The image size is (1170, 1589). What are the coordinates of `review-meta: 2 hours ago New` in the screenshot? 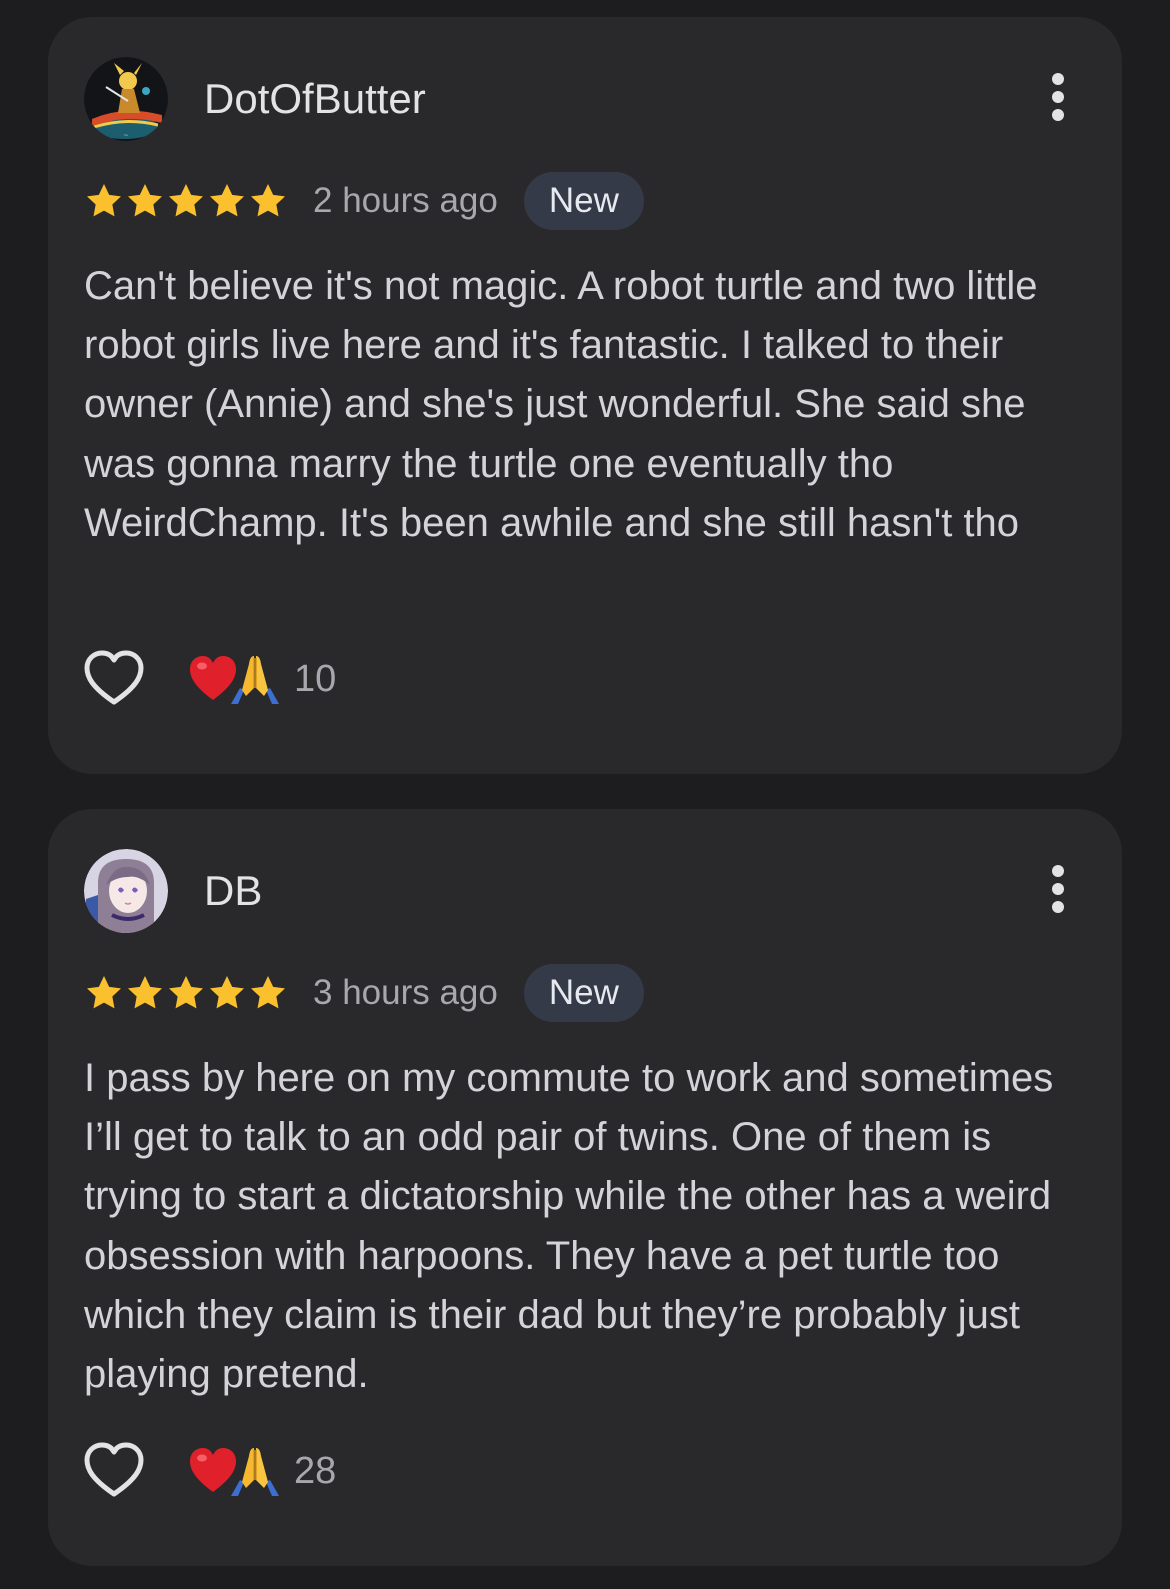 It's located at (364, 201).